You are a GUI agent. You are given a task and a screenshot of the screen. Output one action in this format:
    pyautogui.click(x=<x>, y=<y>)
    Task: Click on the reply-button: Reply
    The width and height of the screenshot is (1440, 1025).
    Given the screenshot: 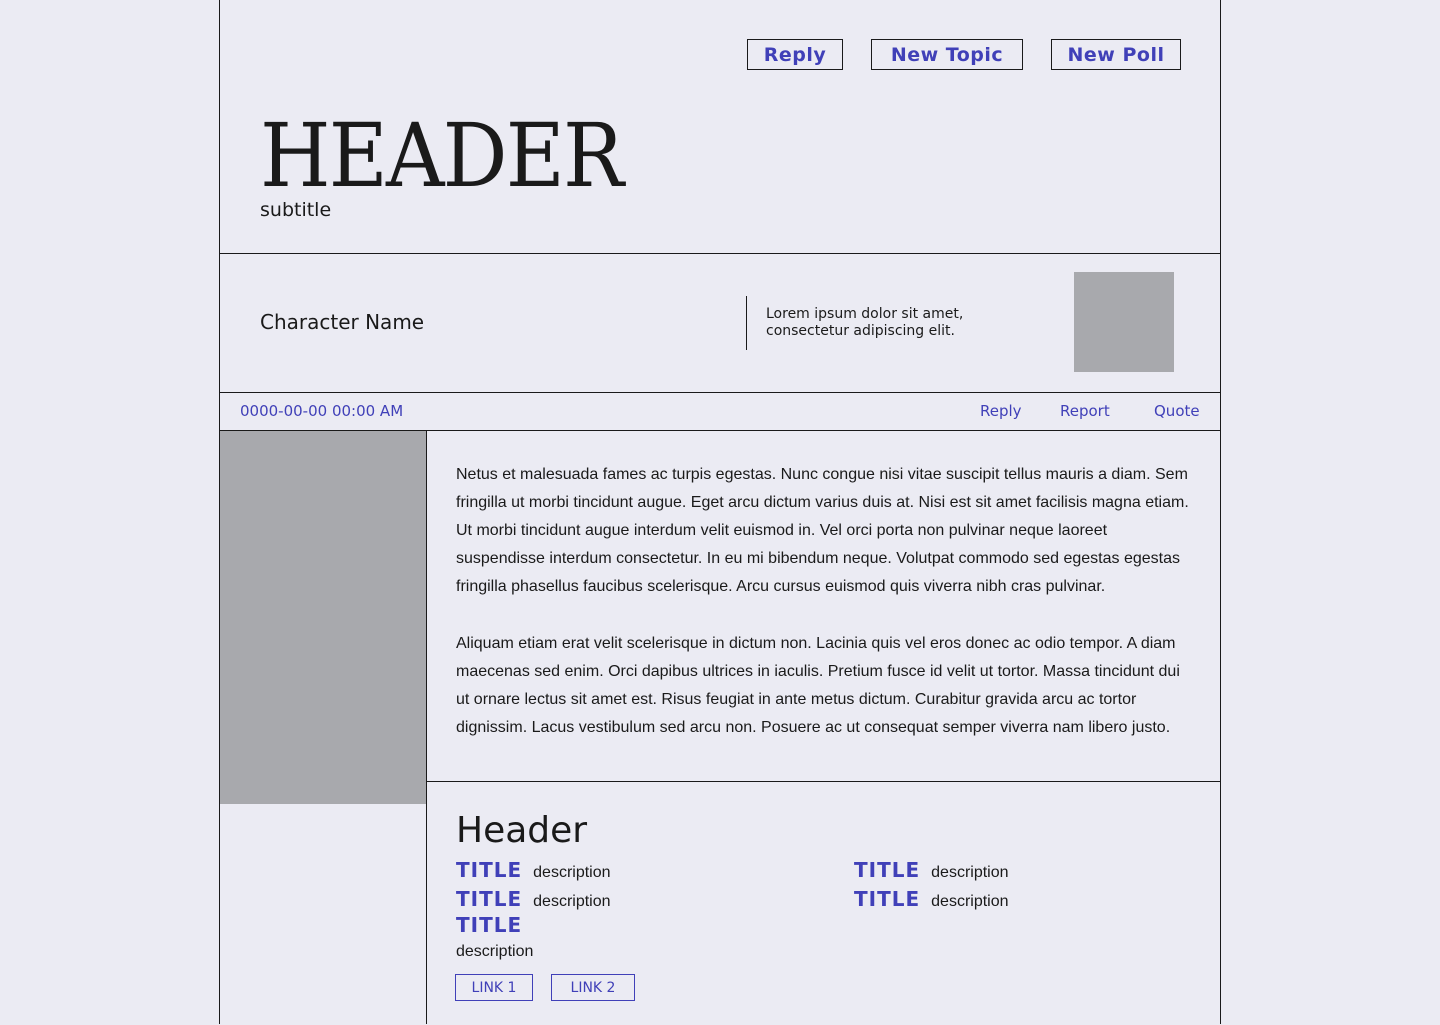 What is the action you would take?
    pyautogui.click(x=795, y=54)
    